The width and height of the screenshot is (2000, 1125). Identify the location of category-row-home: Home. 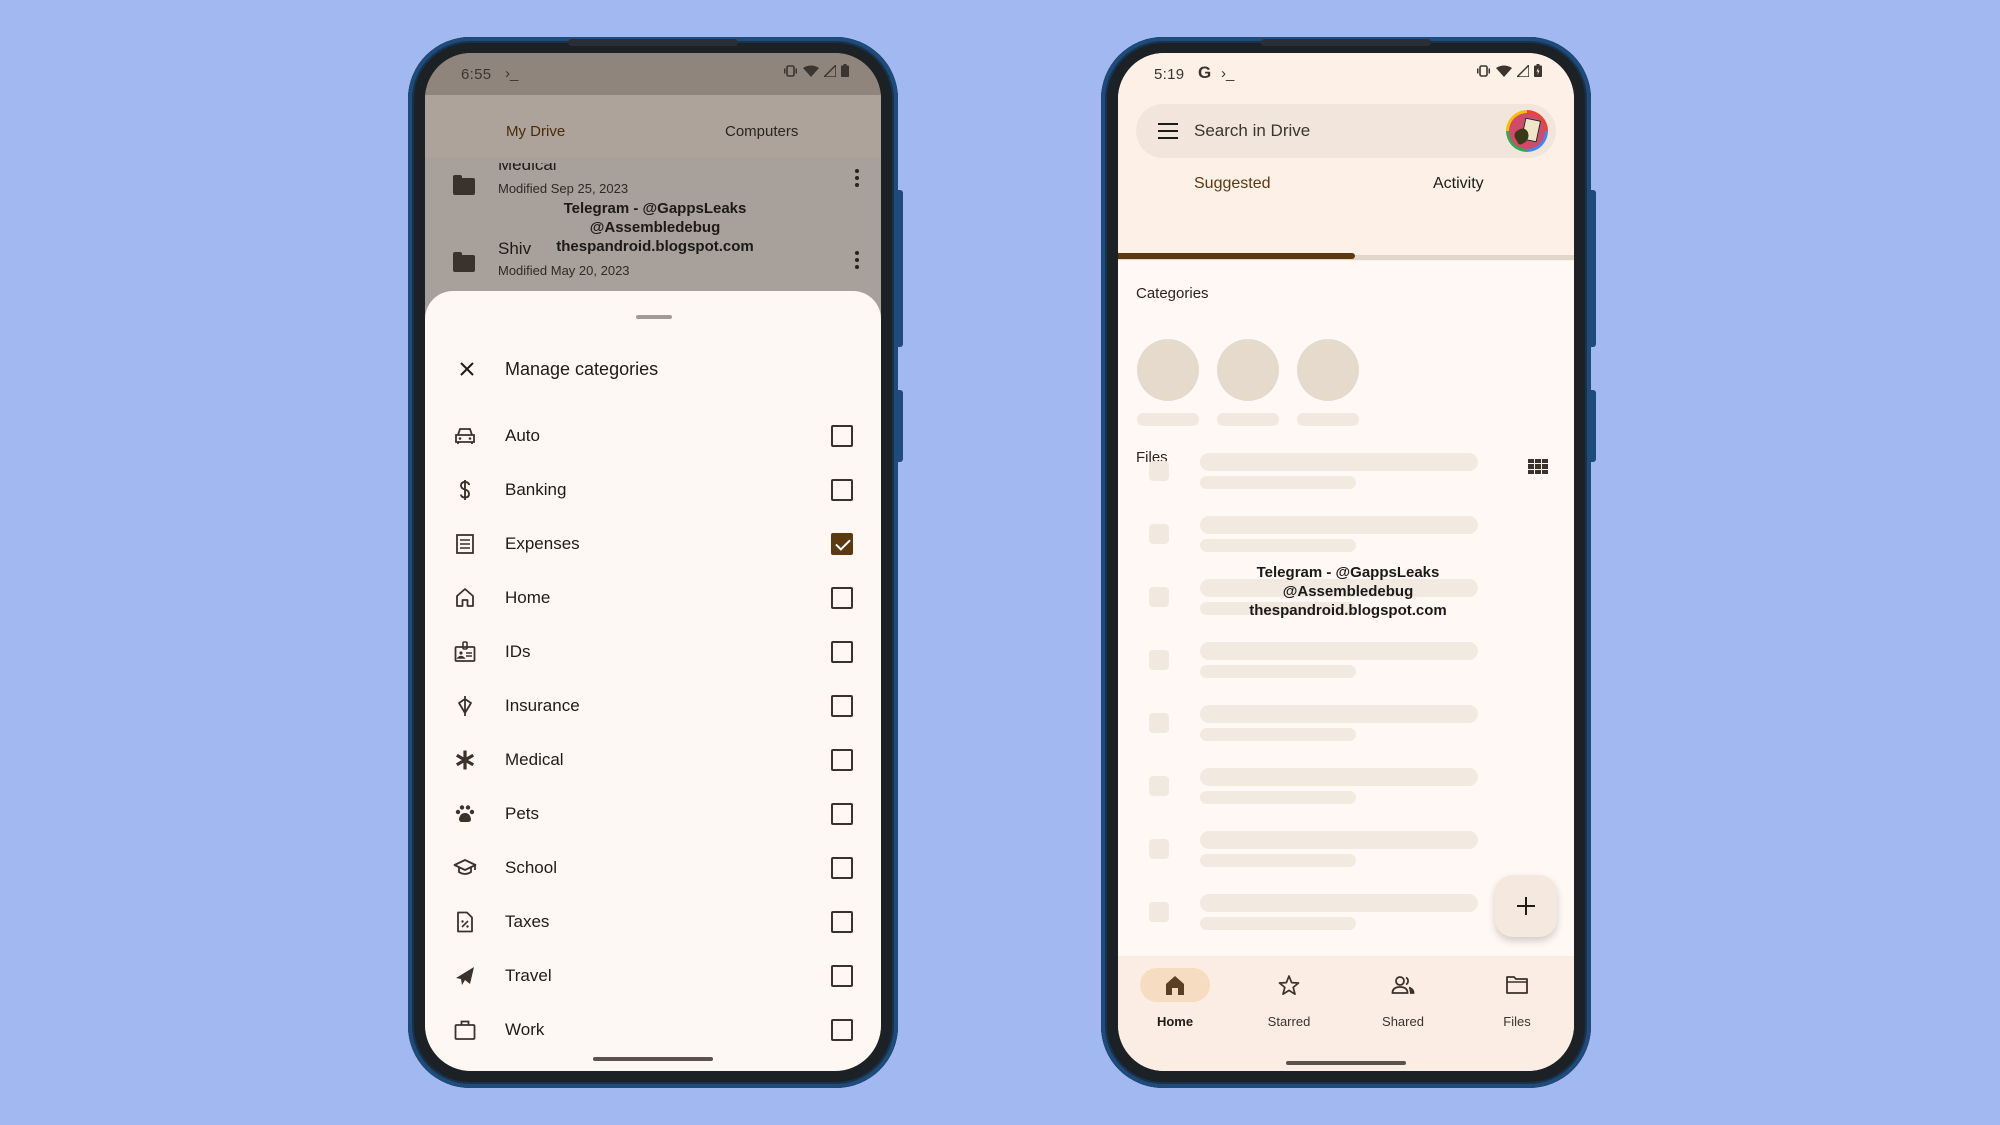
(653, 598).